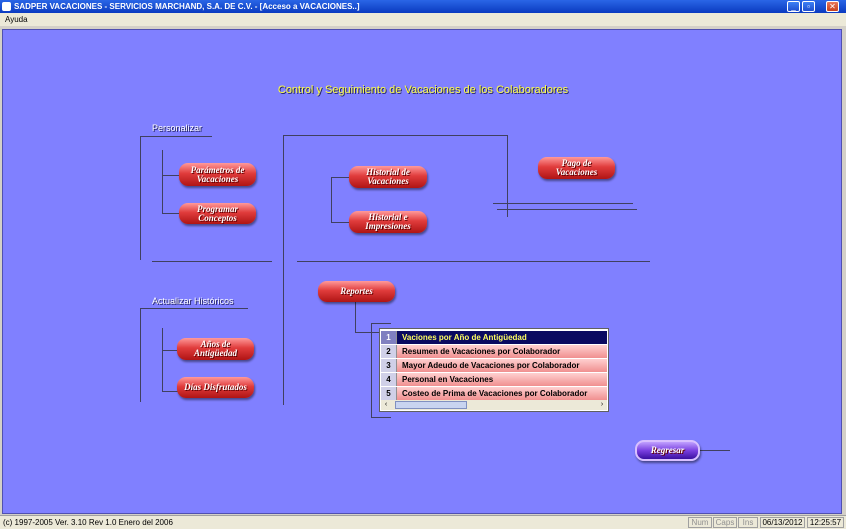 This screenshot has height=529, width=846. Describe the element at coordinates (782, 522) in the screenshot. I see `status-date: 06/13/2012` at that location.